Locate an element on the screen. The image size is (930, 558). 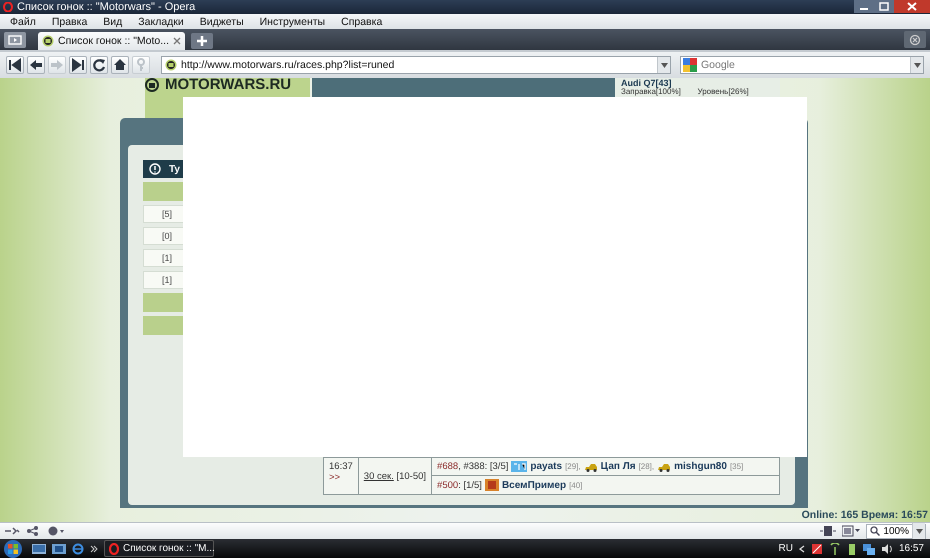
minimize-icon is located at coordinates (864, 6).